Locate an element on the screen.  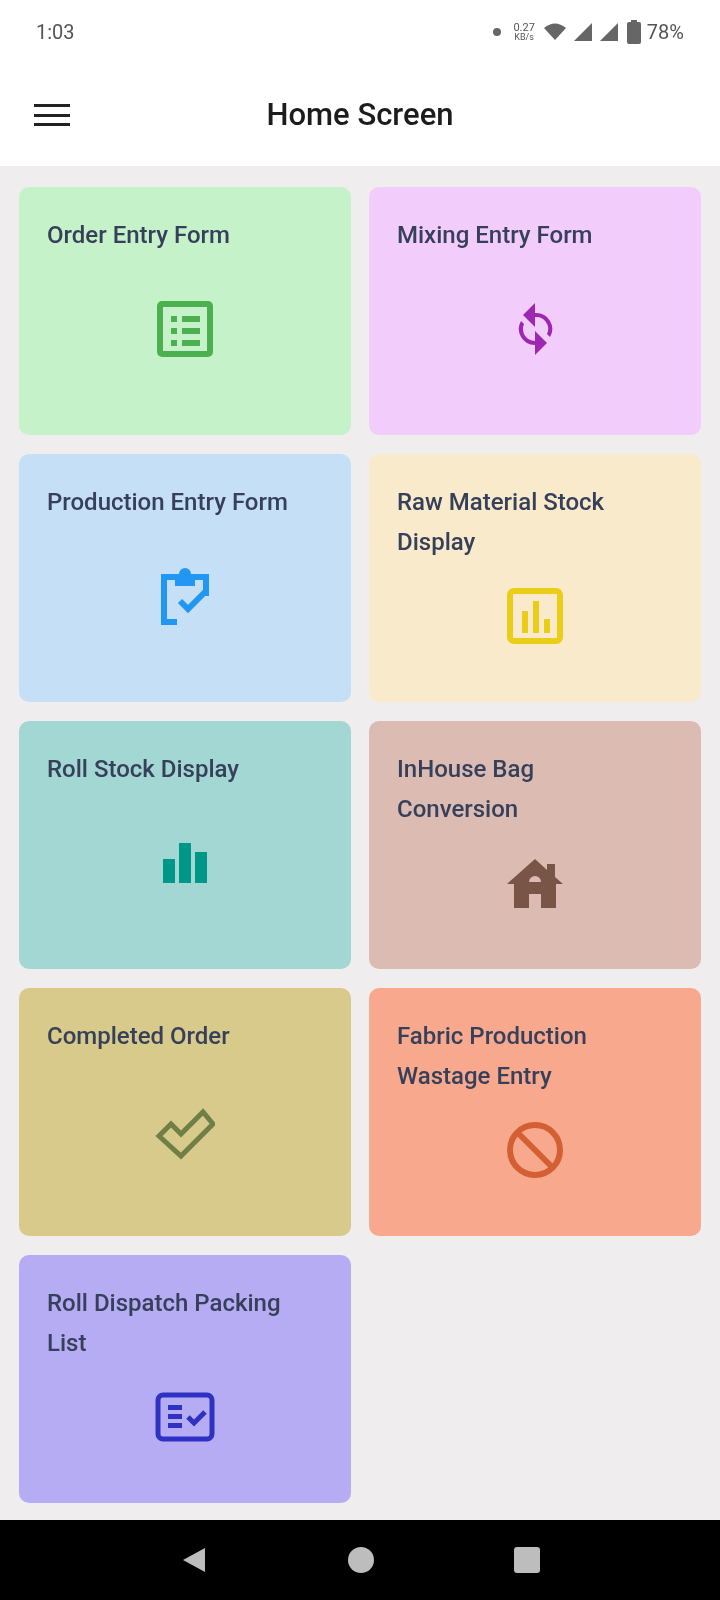
menu-tile: Roll Dispatch Packing List is located at coordinates (185, 1379).